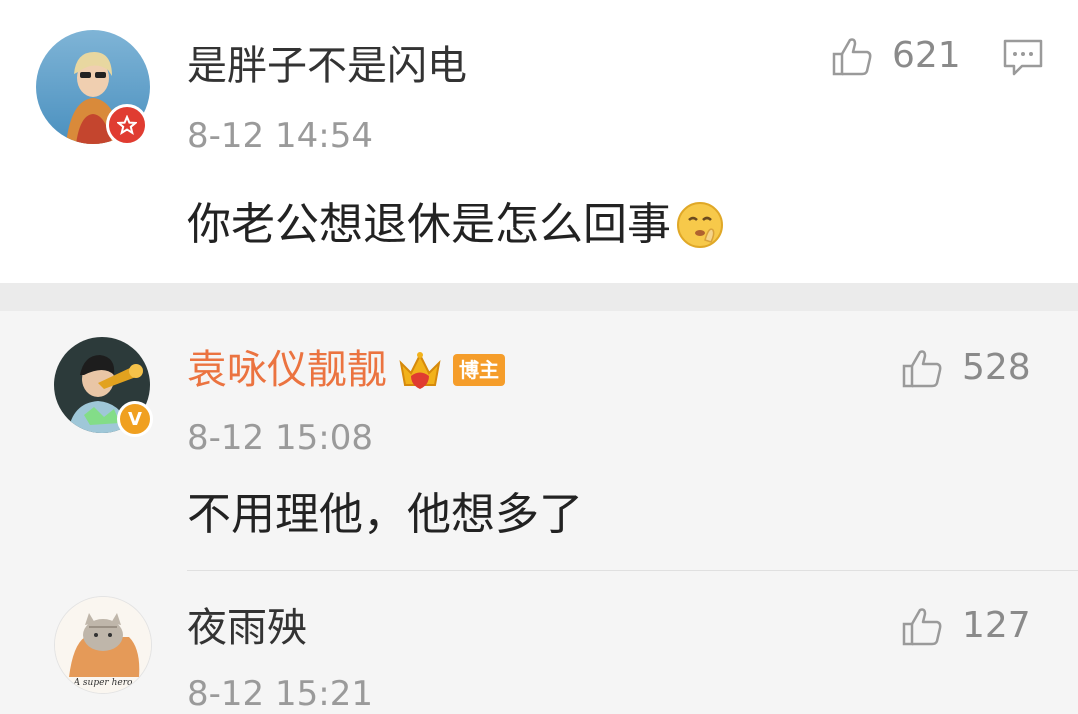 The height and width of the screenshot is (714, 1078). What do you see at coordinates (280, 438) in the screenshot?
I see `reply-time: 8-12 15:08` at bounding box center [280, 438].